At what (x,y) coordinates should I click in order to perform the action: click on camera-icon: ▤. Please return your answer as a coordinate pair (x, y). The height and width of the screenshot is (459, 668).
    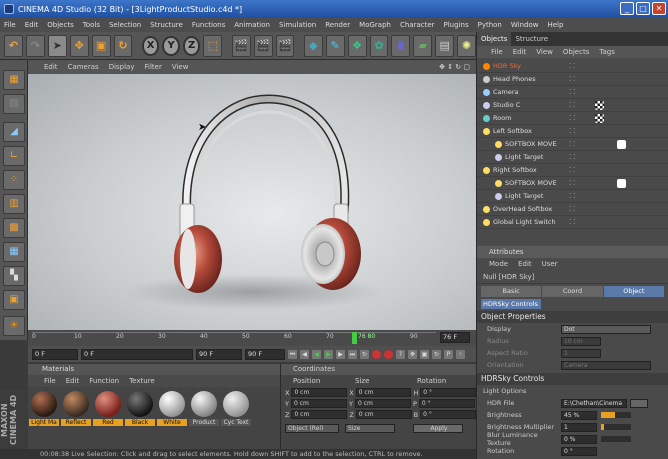
    Looking at the image, I should click on (445, 45).